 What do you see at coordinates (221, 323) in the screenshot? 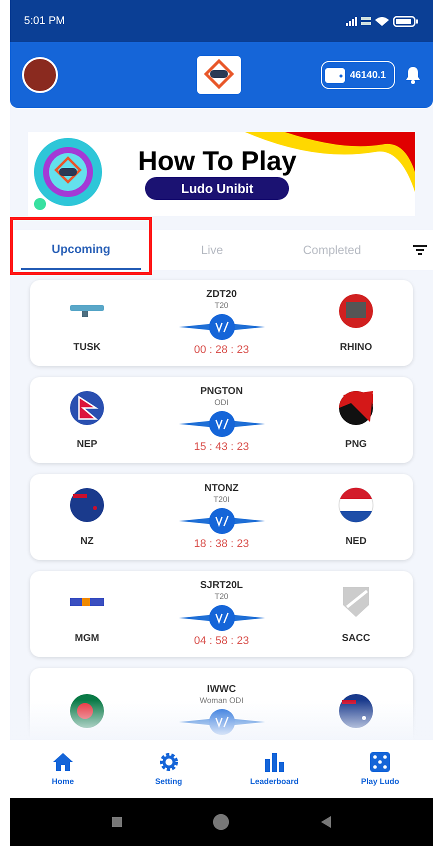
I see `match-card: TUSK ZDT20 T20 00 : 28 : 23 RHINO` at bounding box center [221, 323].